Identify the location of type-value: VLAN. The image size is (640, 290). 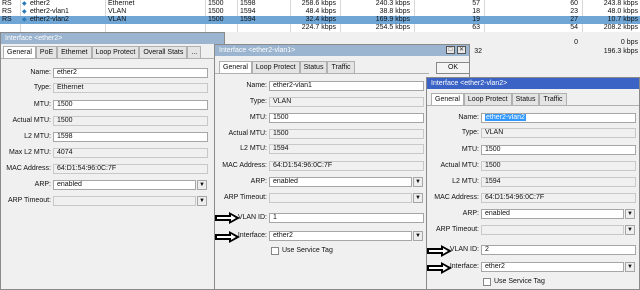
(558, 133).